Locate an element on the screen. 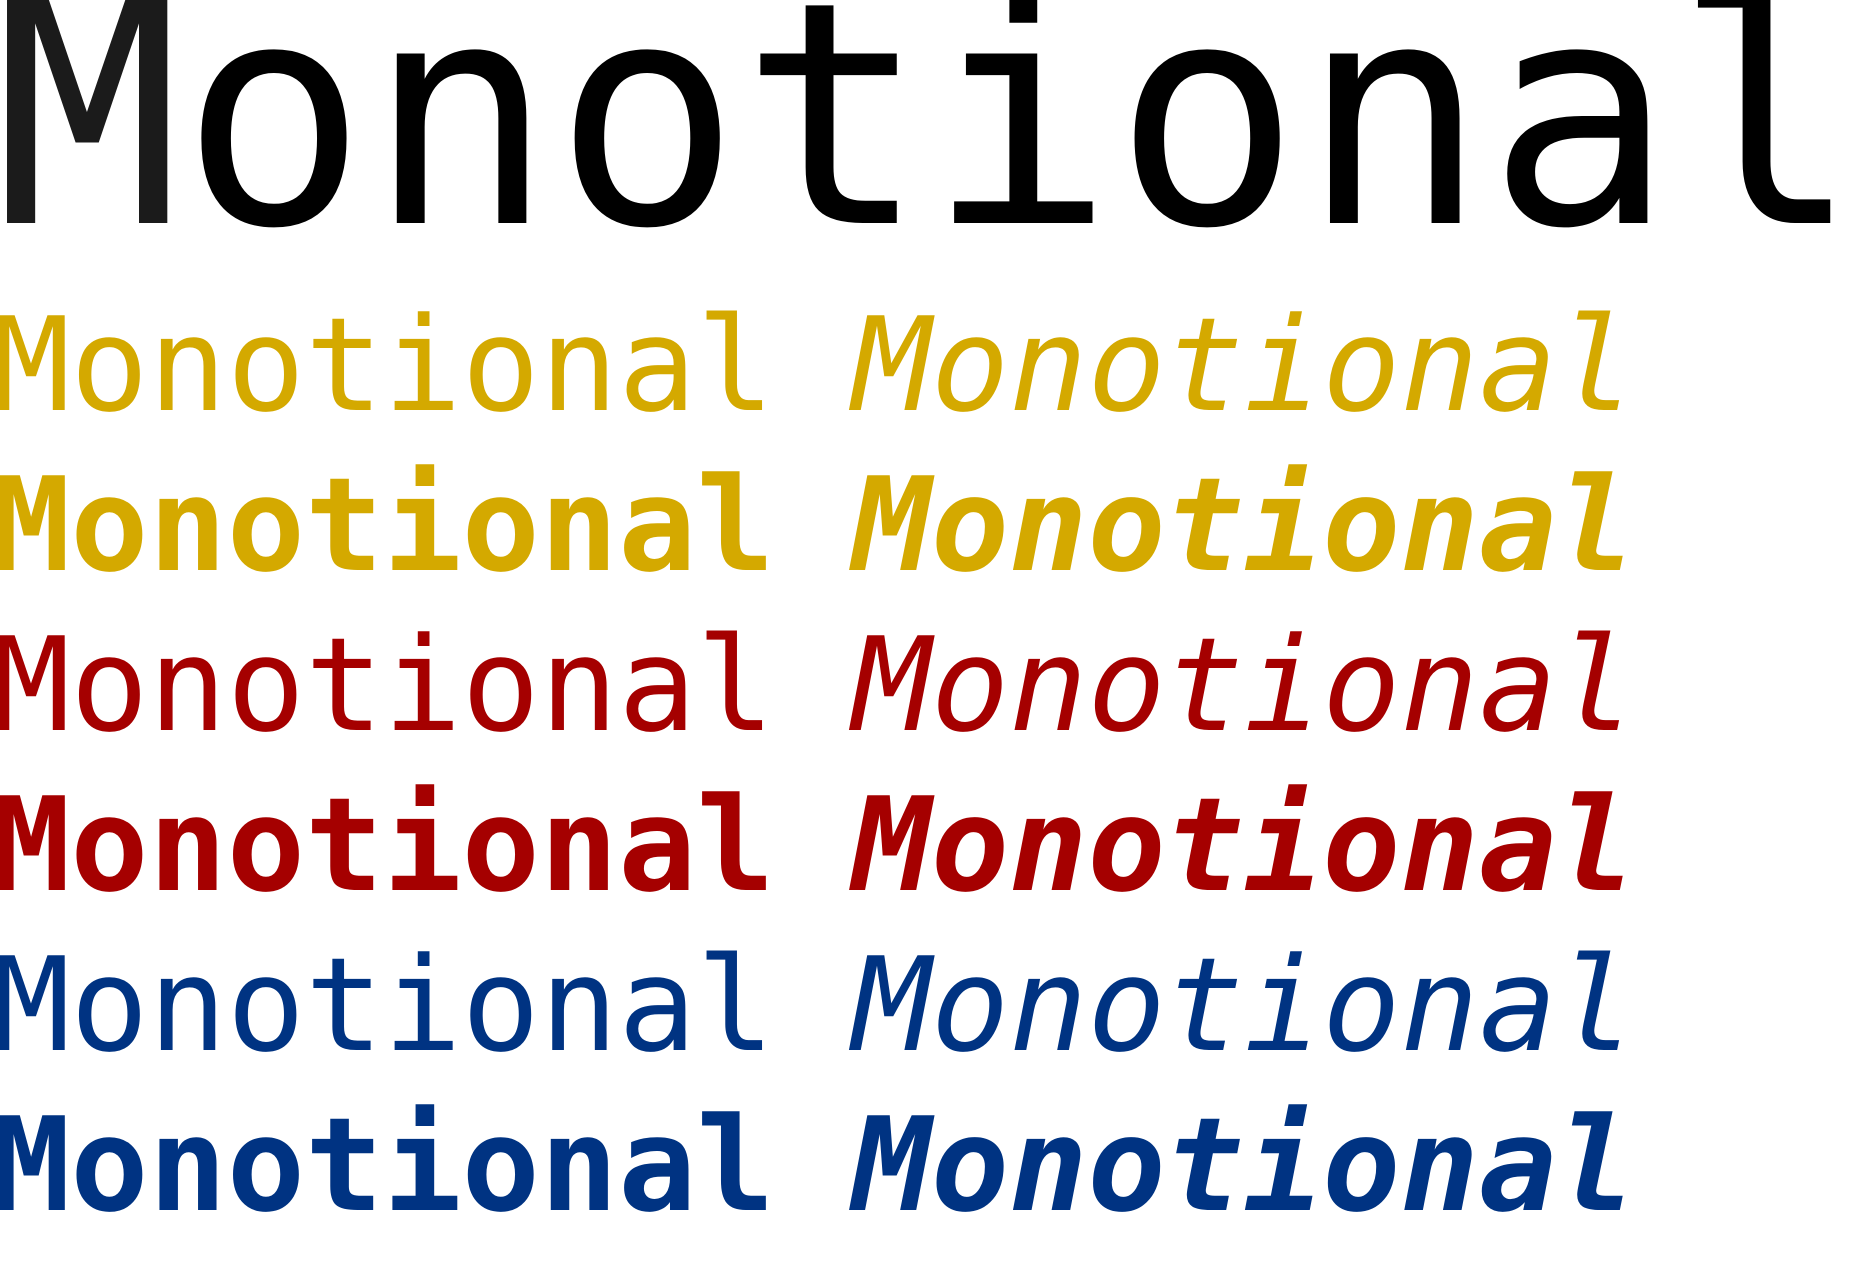  specimen-row-blue-bold: Monotional Monotional is located at coordinates (817, 1165).